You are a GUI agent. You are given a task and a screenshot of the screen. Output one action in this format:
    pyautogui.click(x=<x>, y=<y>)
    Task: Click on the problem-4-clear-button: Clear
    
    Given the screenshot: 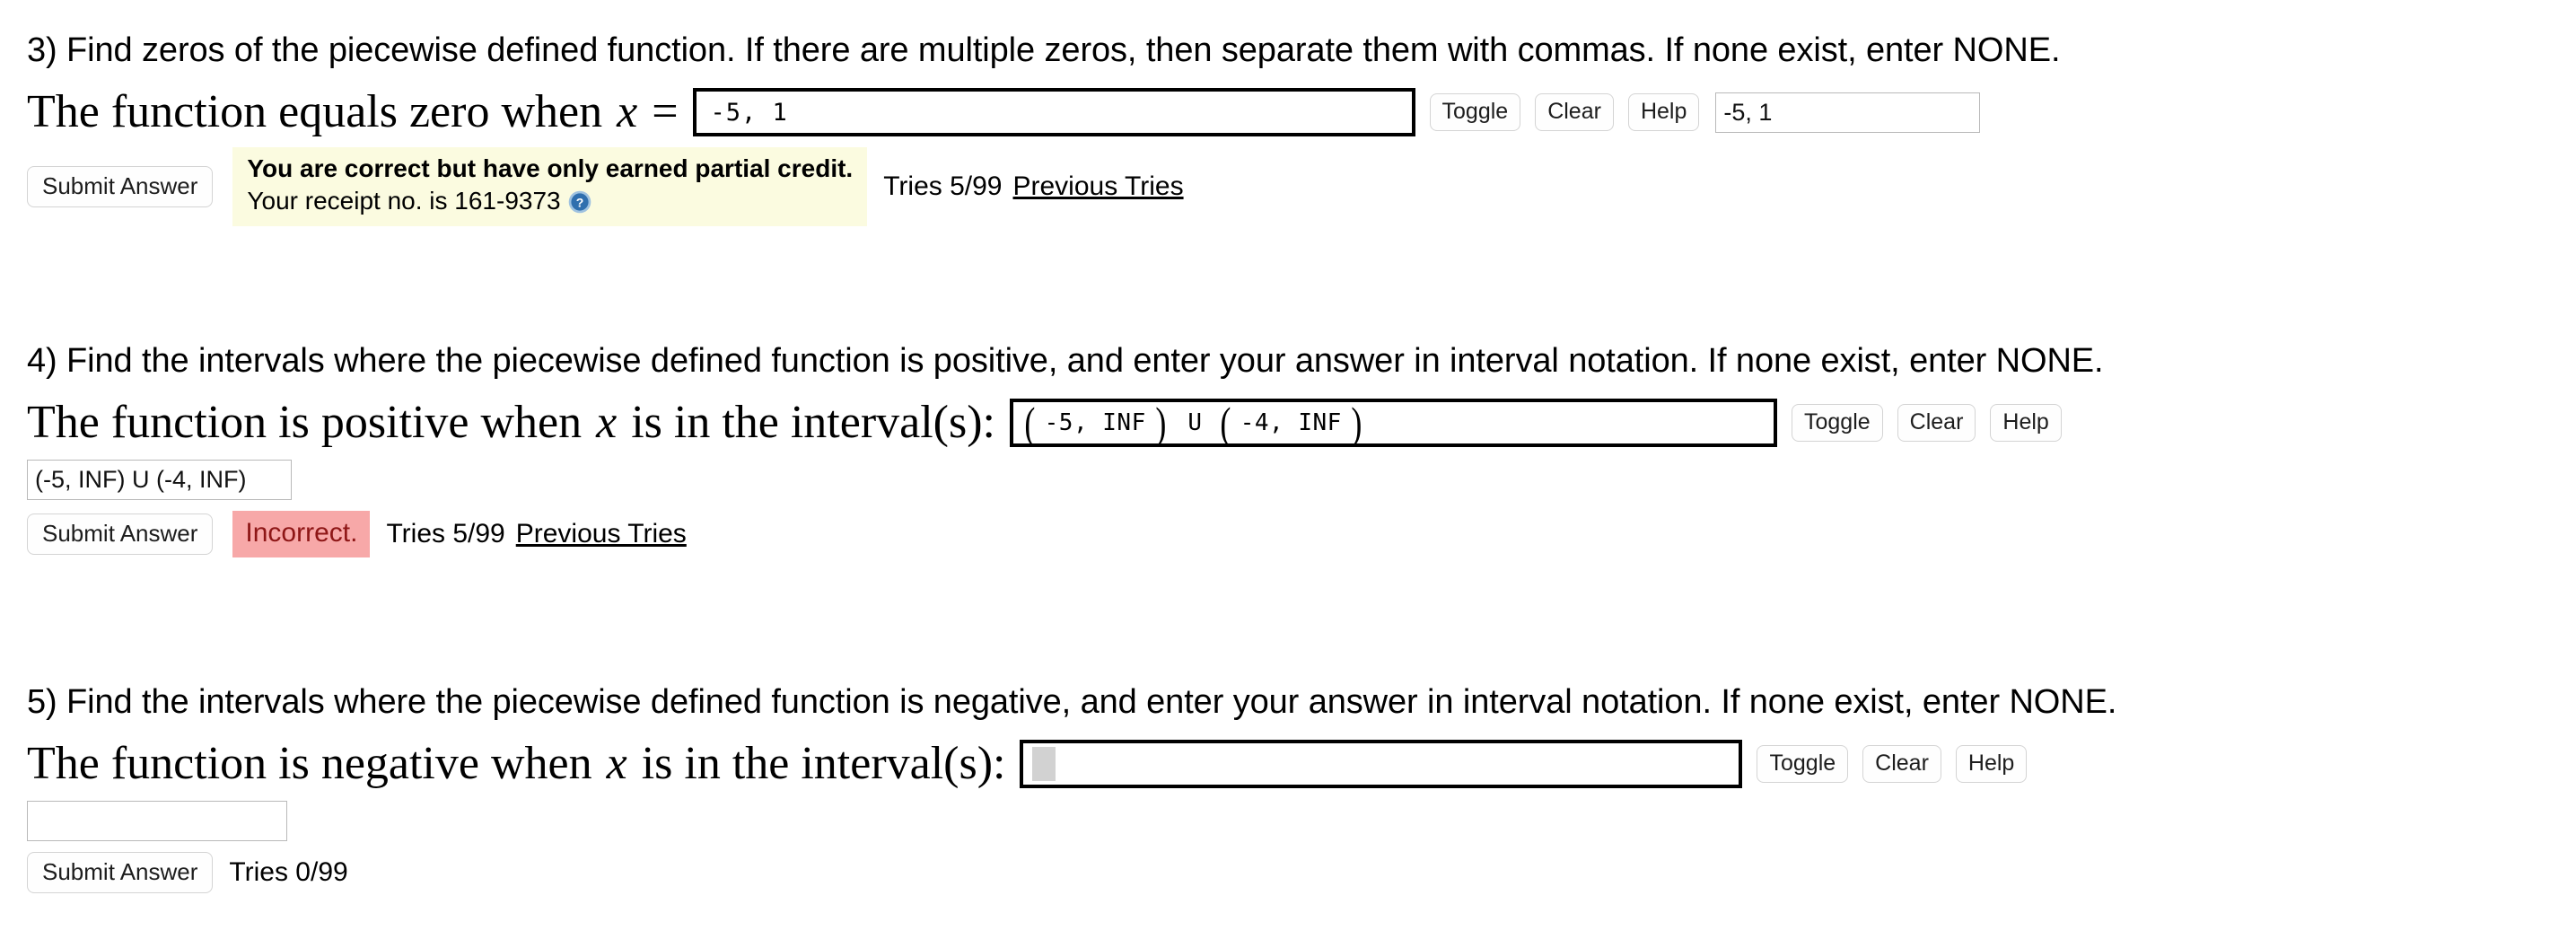 What is the action you would take?
    pyautogui.click(x=1936, y=423)
    